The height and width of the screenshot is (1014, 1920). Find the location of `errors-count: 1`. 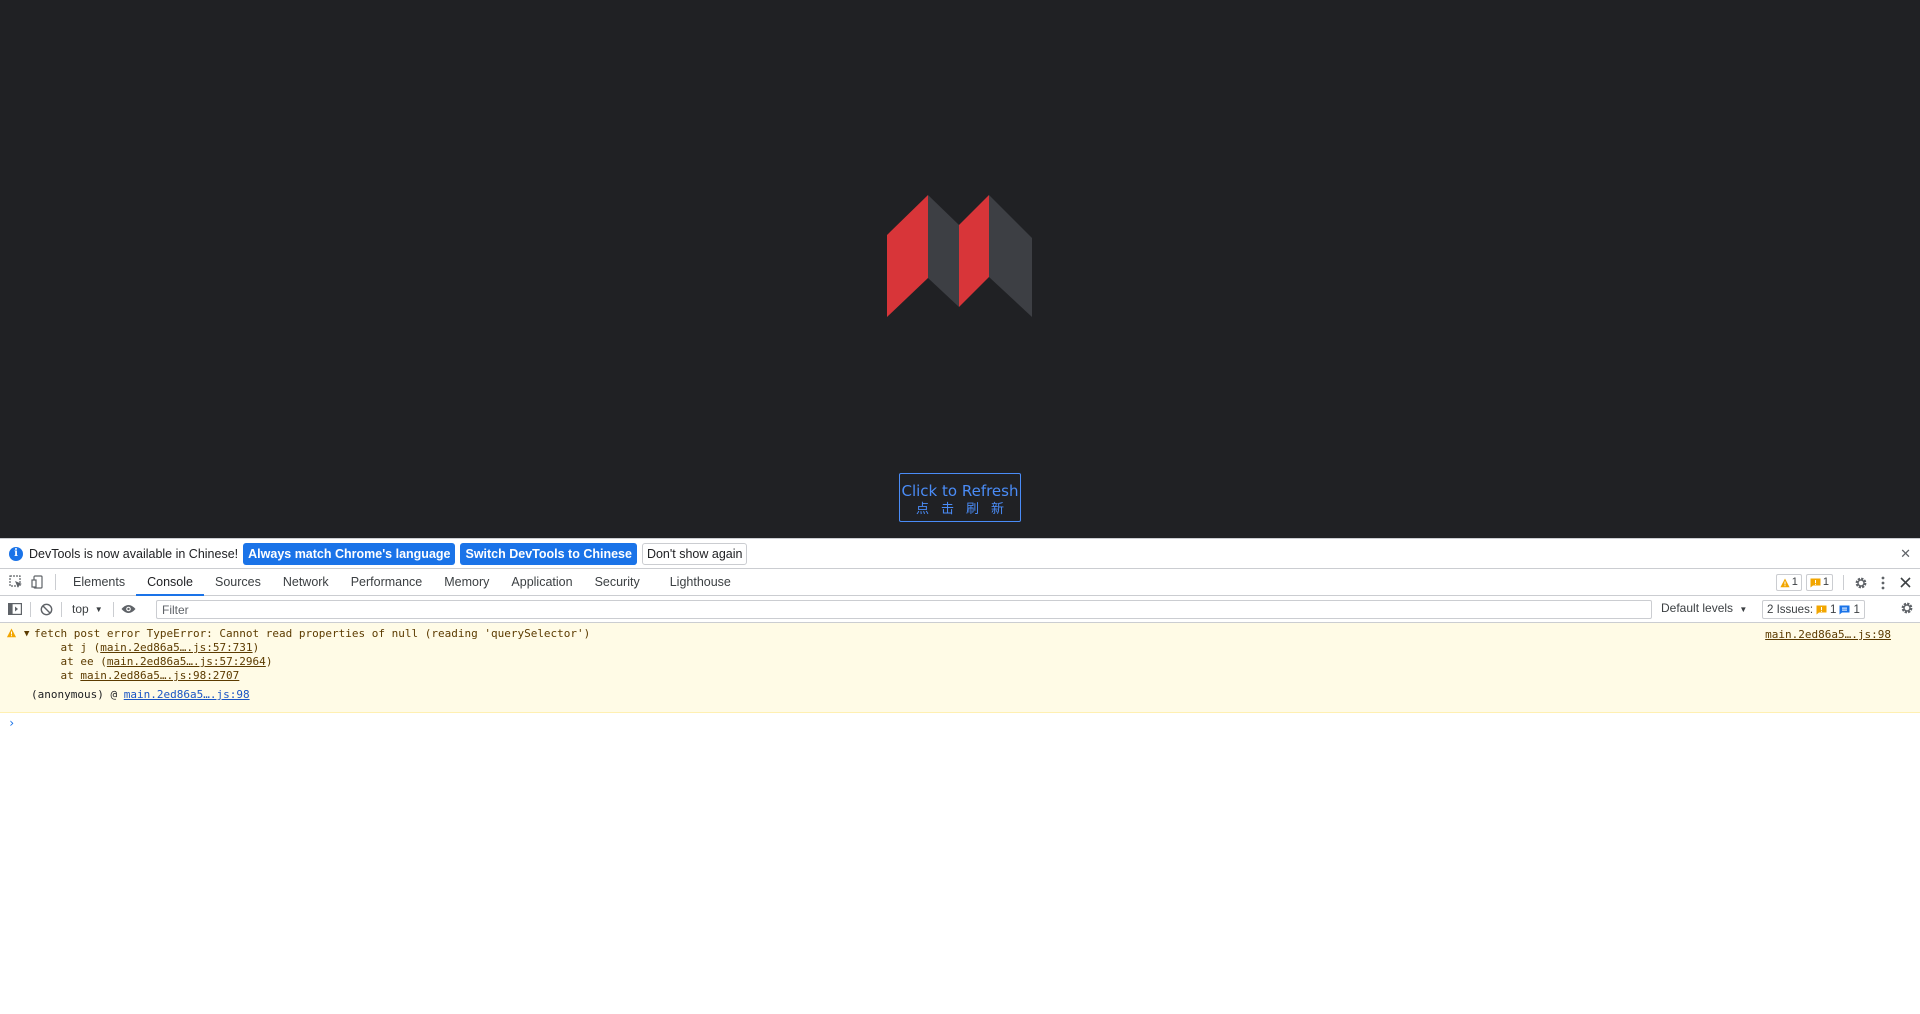

errors-count: 1 is located at coordinates (1825, 582).